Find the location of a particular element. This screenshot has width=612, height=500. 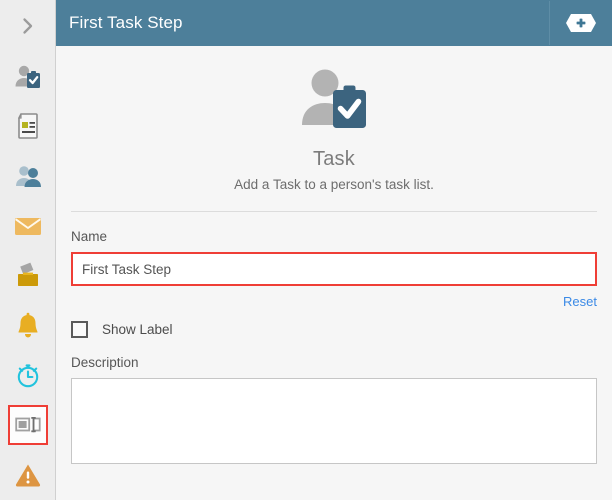

sidebar-item-notifications is located at coordinates (28, 326).